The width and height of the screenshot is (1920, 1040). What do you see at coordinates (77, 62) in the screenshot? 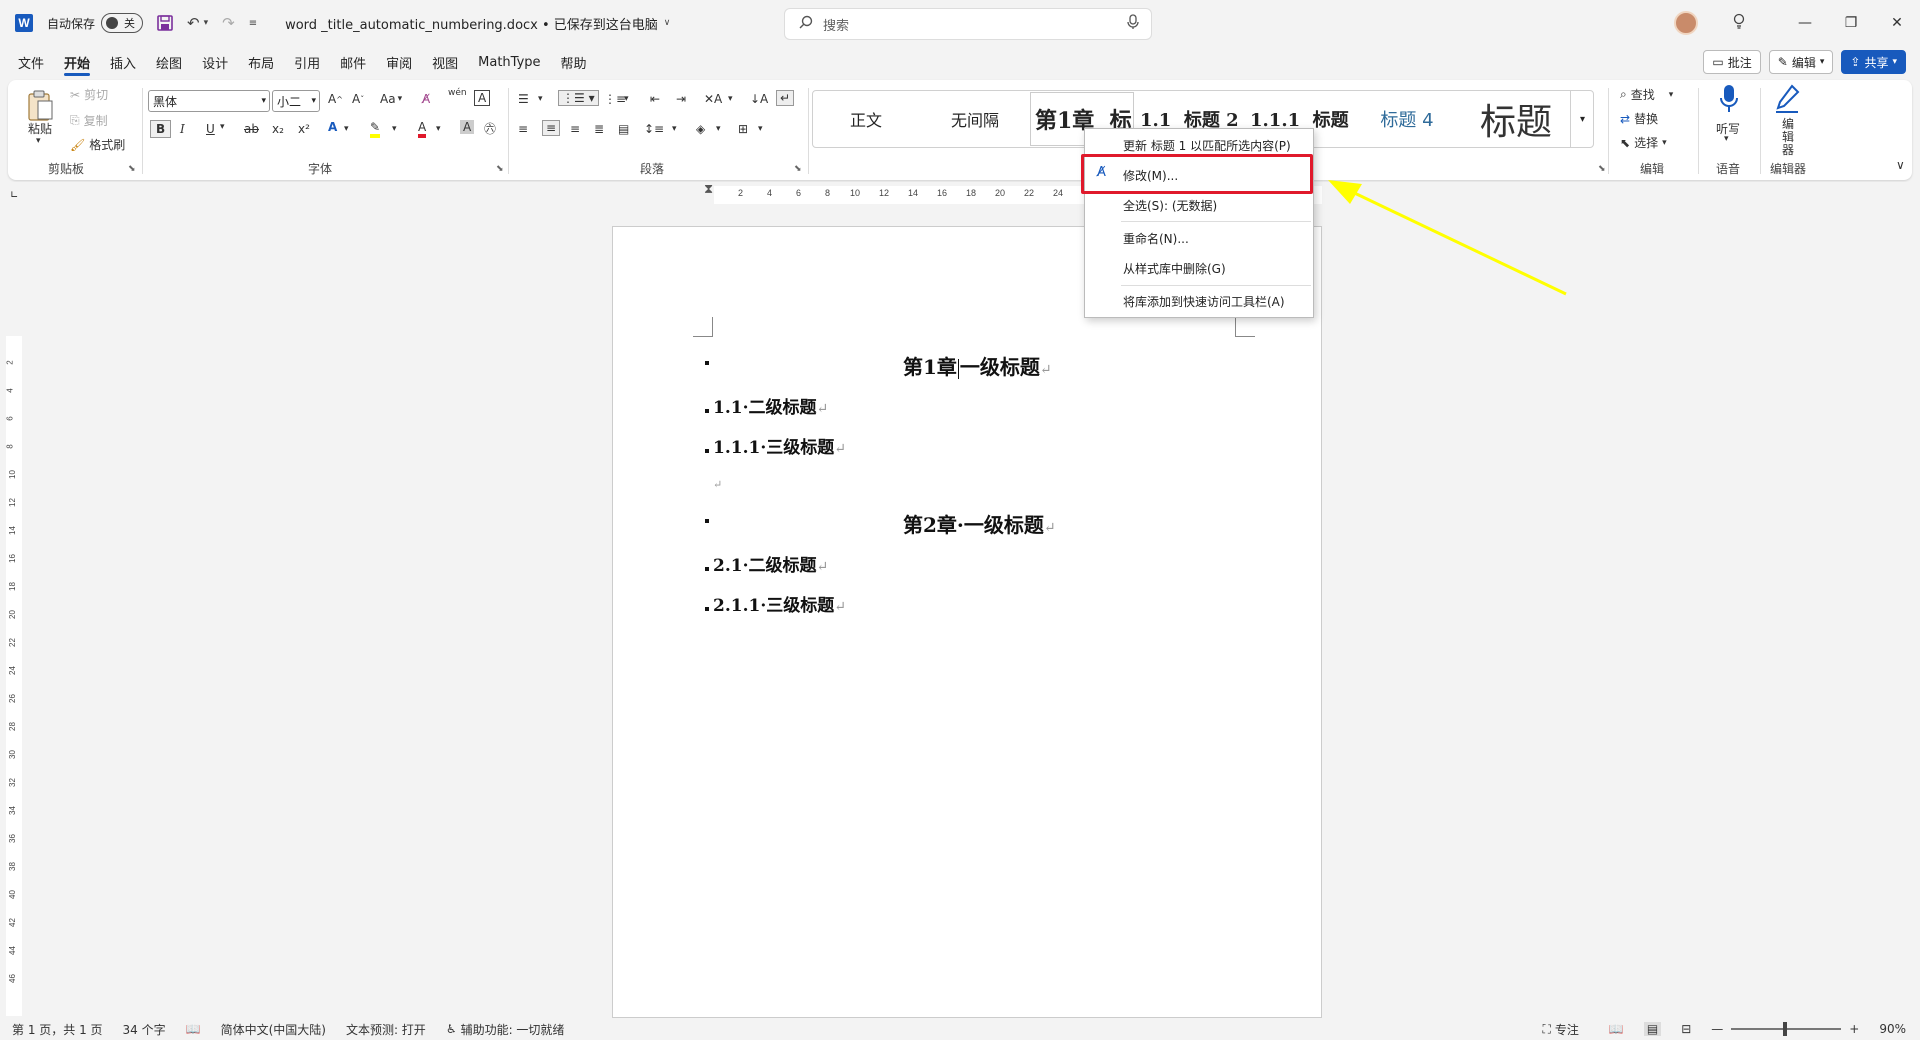
I see `tab-home: 开始` at bounding box center [77, 62].